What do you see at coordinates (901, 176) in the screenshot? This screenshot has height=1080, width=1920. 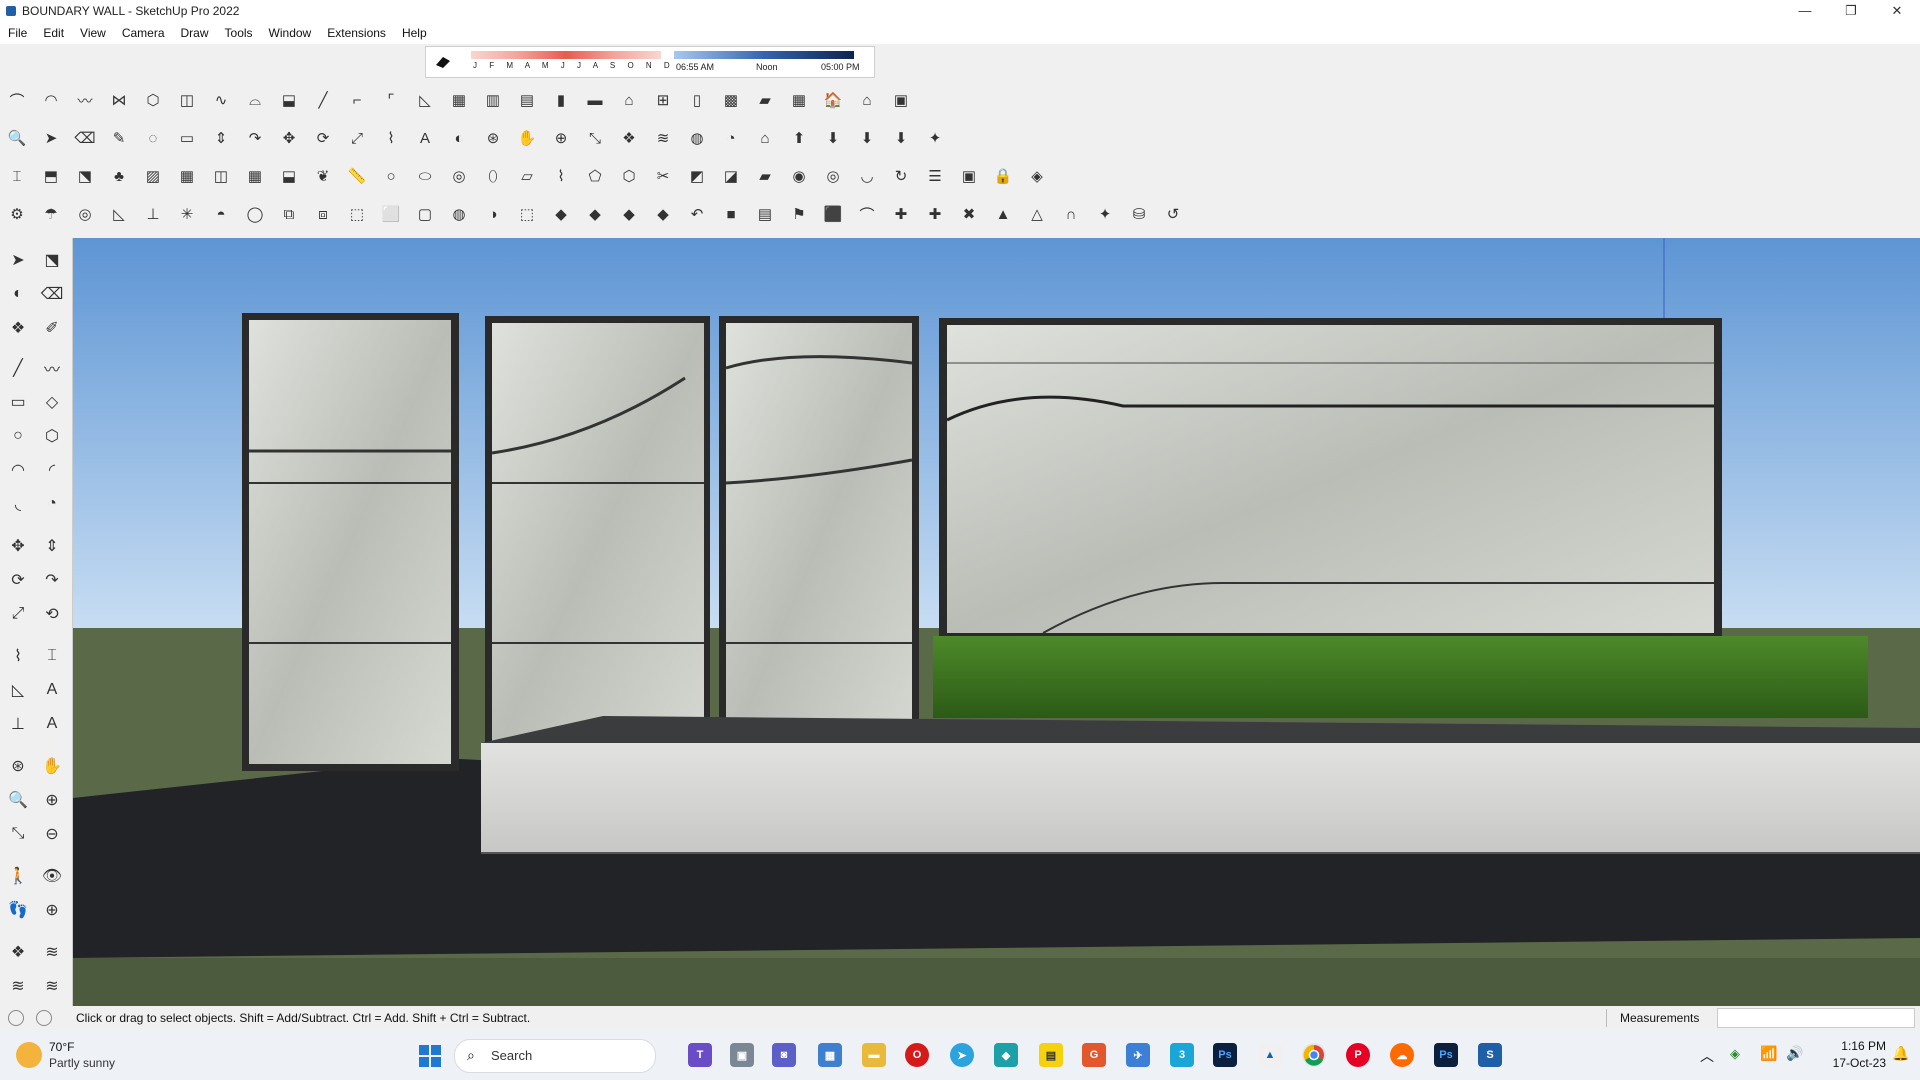 I see `refresh-icon: ↻` at bounding box center [901, 176].